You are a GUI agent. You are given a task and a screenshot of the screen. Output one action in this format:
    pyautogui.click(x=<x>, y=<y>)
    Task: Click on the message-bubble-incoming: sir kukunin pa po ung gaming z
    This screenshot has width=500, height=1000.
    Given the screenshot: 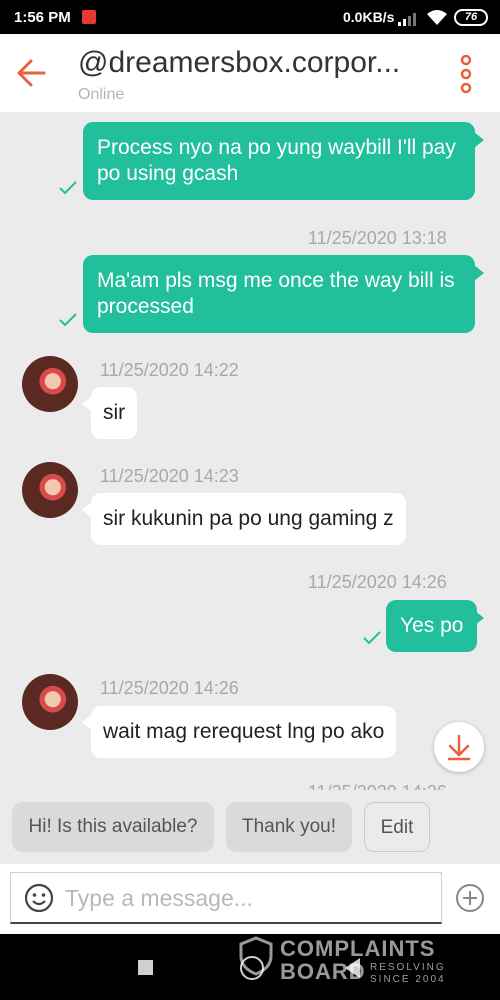 What is the action you would take?
    pyautogui.click(x=248, y=519)
    